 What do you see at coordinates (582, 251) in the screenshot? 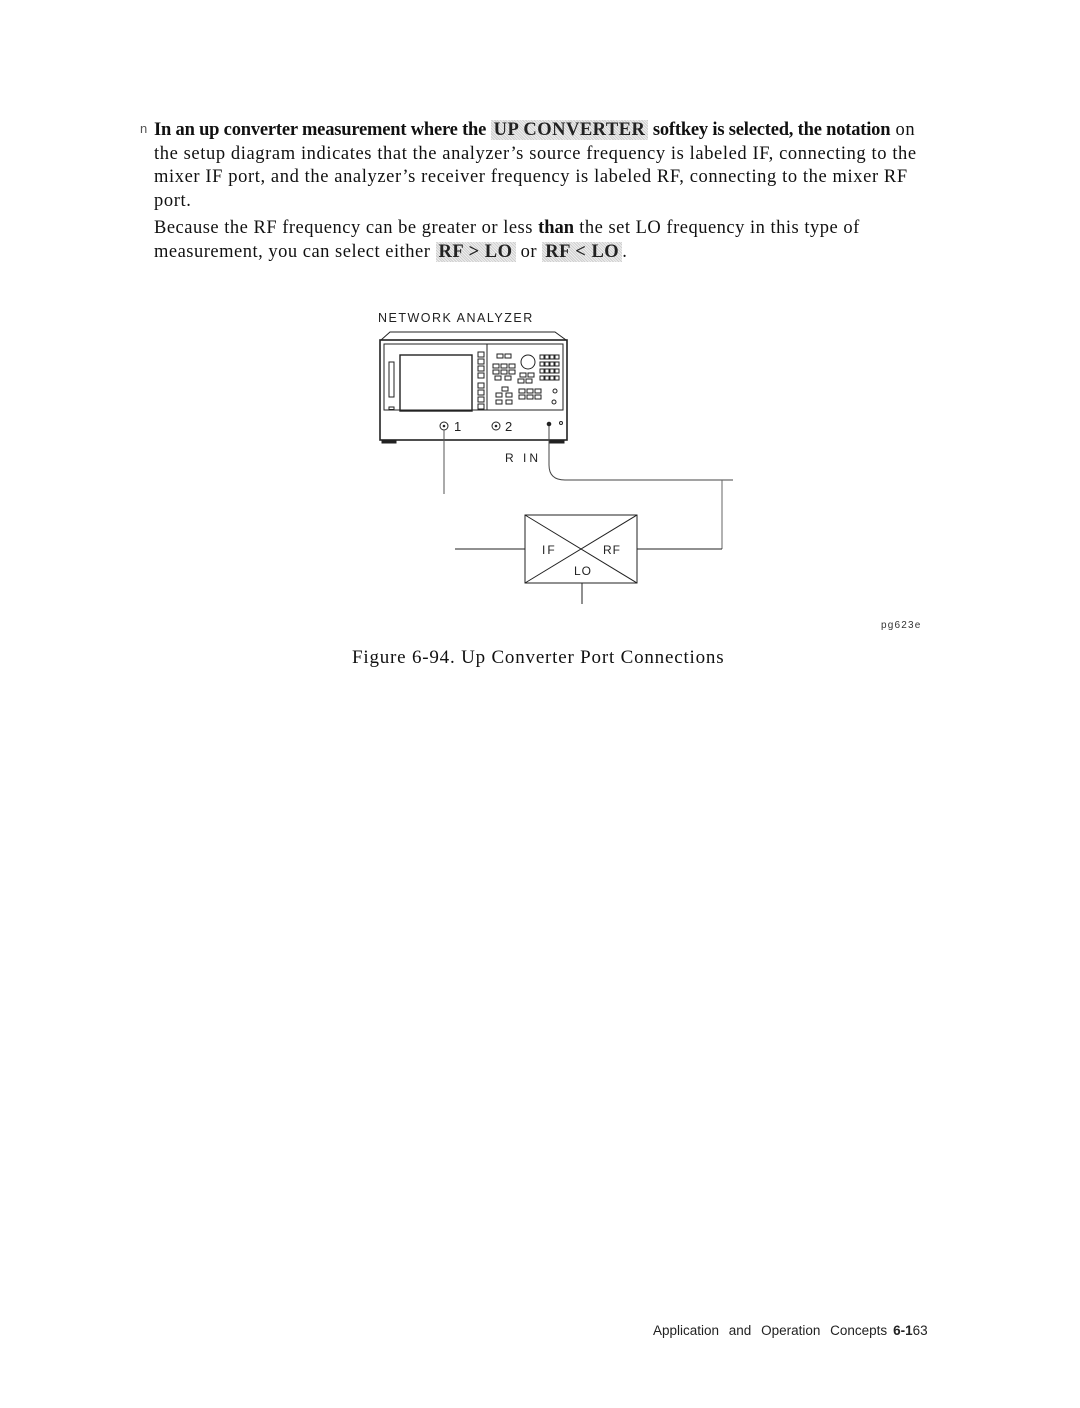
I see `softkey-rf-less-lo: RF < LO` at bounding box center [582, 251].